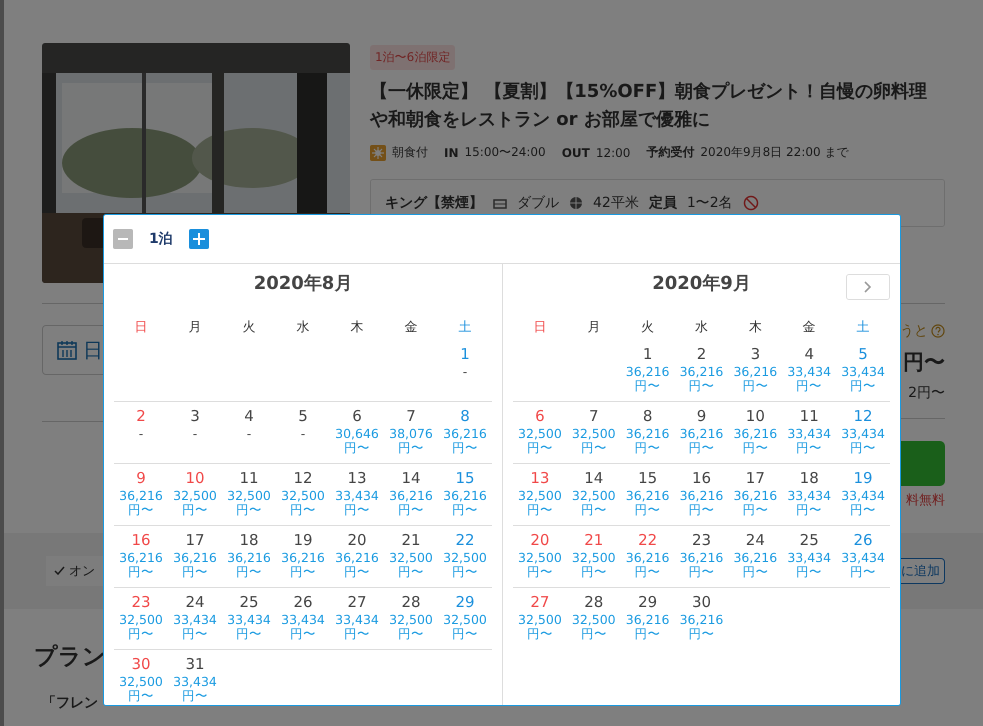 The width and height of the screenshot is (983, 726). Describe the element at coordinates (924, 362) in the screenshot. I see `price-text: 円〜` at that location.